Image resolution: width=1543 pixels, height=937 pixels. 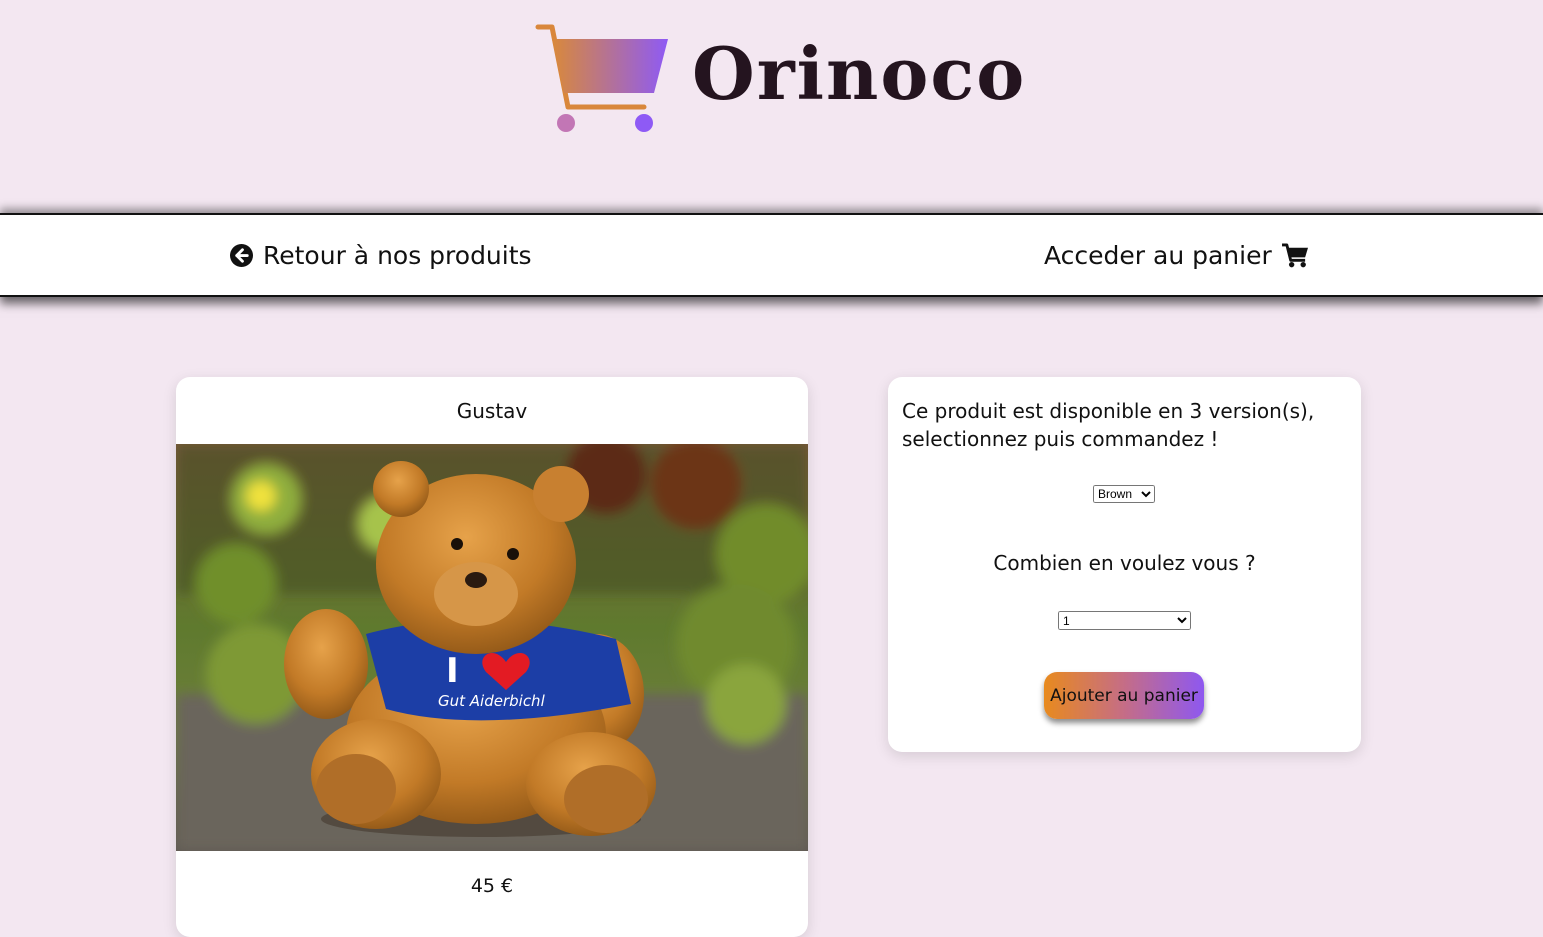 What do you see at coordinates (241, 255) in the screenshot?
I see `arrow-circle-left-icon` at bounding box center [241, 255].